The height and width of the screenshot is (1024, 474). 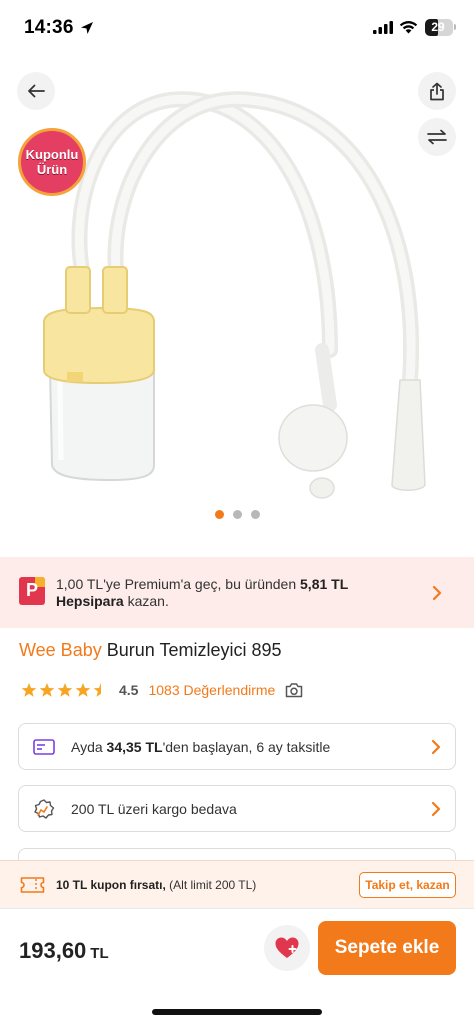 I want to click on heart-add-icon, so click(x=287, y=947).